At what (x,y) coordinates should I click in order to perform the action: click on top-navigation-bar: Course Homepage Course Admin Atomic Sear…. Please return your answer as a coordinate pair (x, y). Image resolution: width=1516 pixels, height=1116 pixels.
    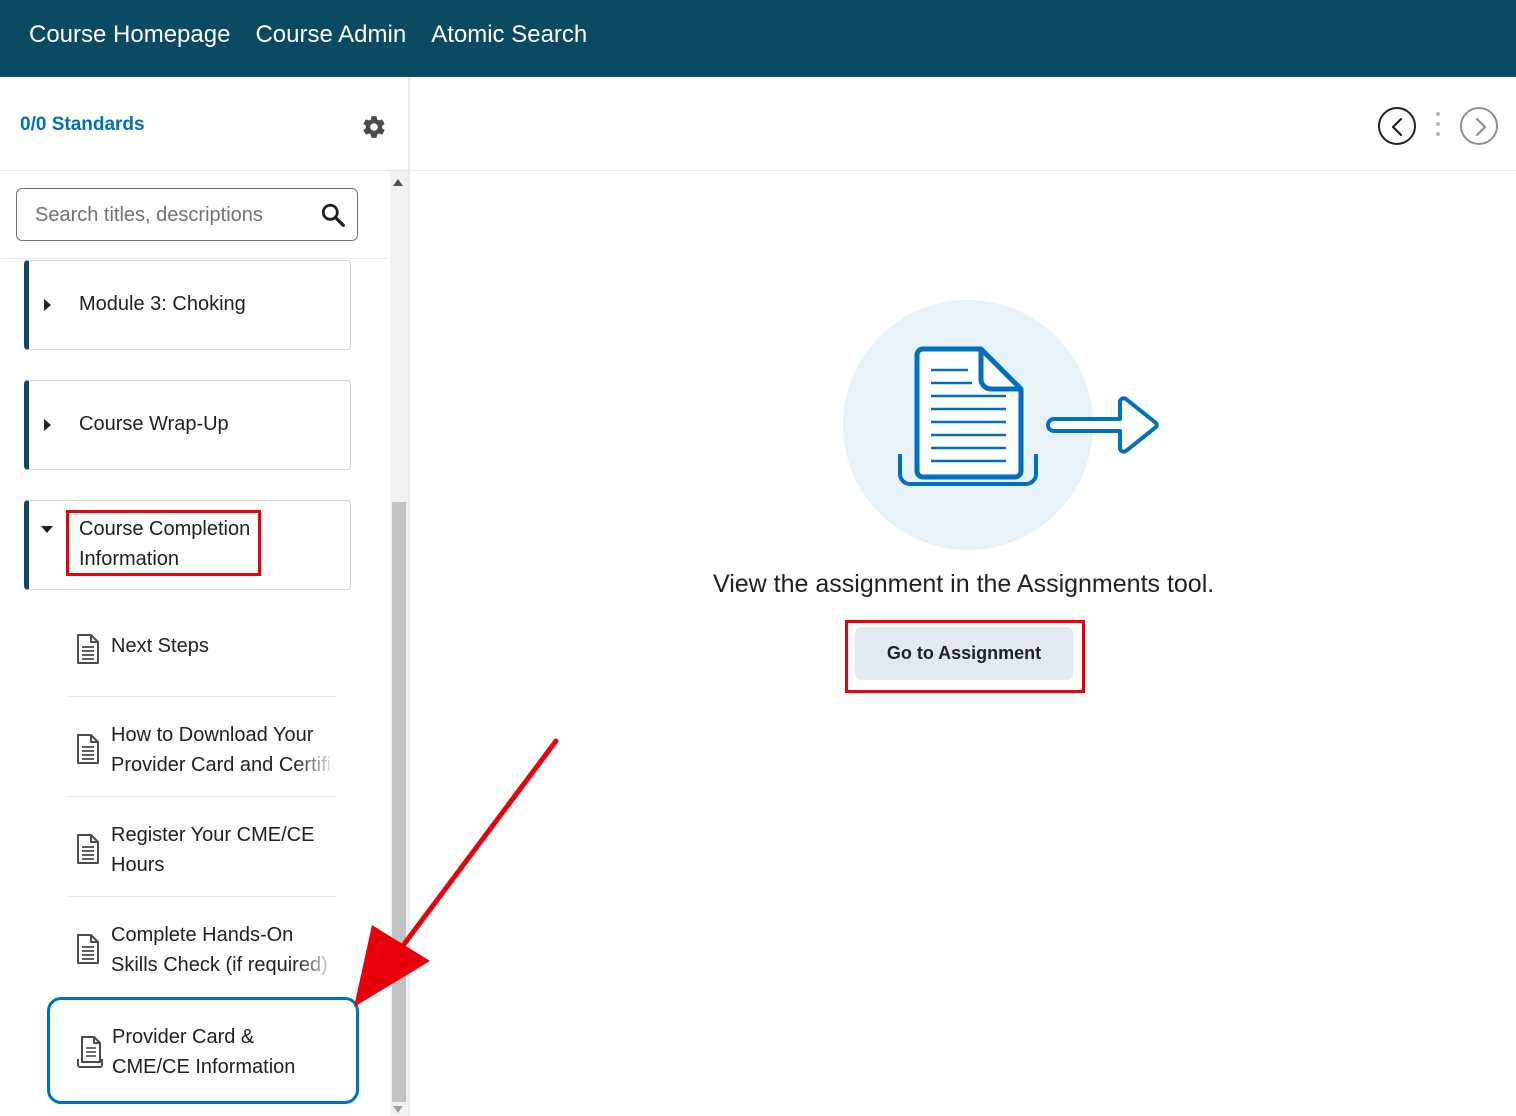
    Looking at the image, I should click on (758, 38).